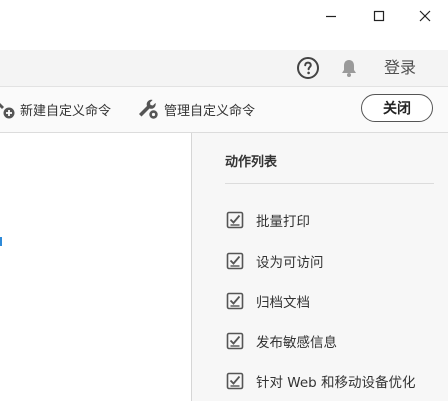 The width and height of the screenshot is (448, 401). What do you see at coordinates (148, 109) in the screenshot?
I see `wrench-gear-icon` at bounding box center [148, 109].